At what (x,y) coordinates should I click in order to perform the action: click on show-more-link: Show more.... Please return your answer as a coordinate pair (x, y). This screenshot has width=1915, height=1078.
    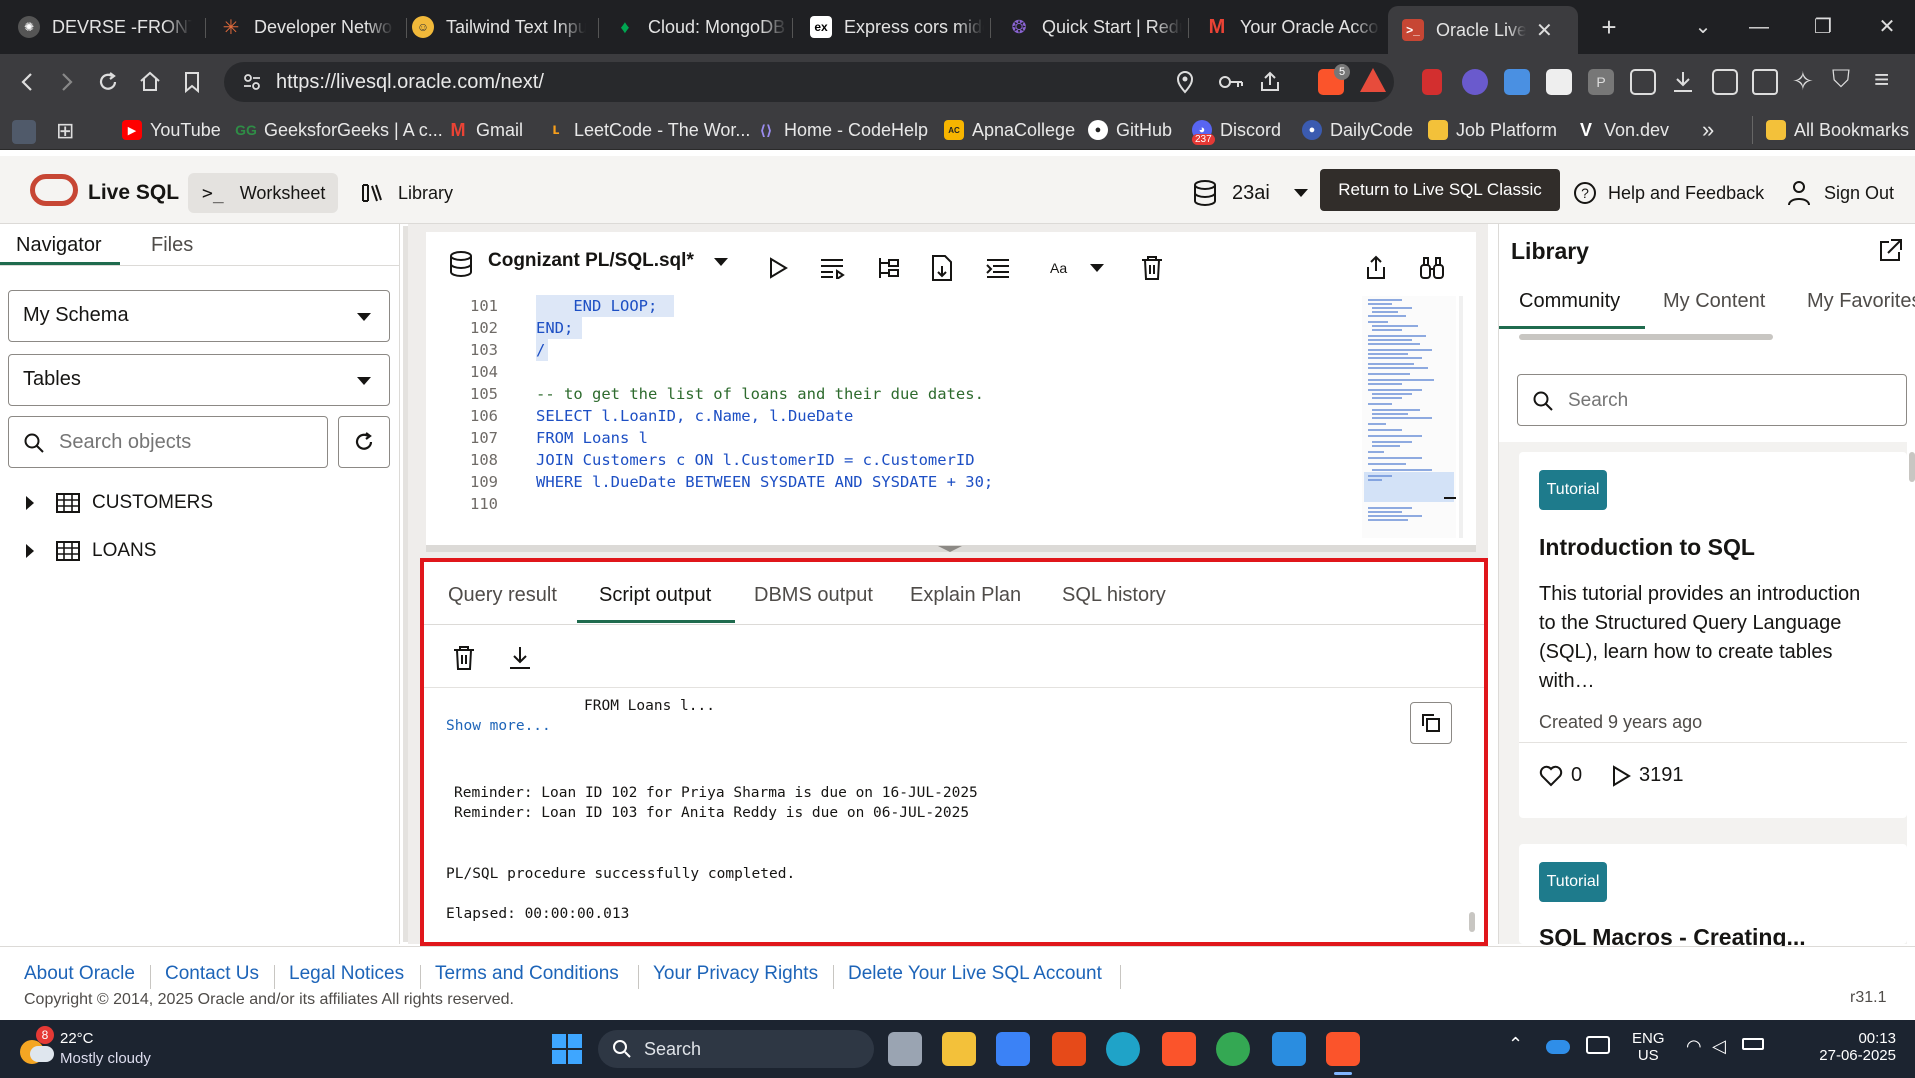
    Looking at the image, I should click on (498, 726).